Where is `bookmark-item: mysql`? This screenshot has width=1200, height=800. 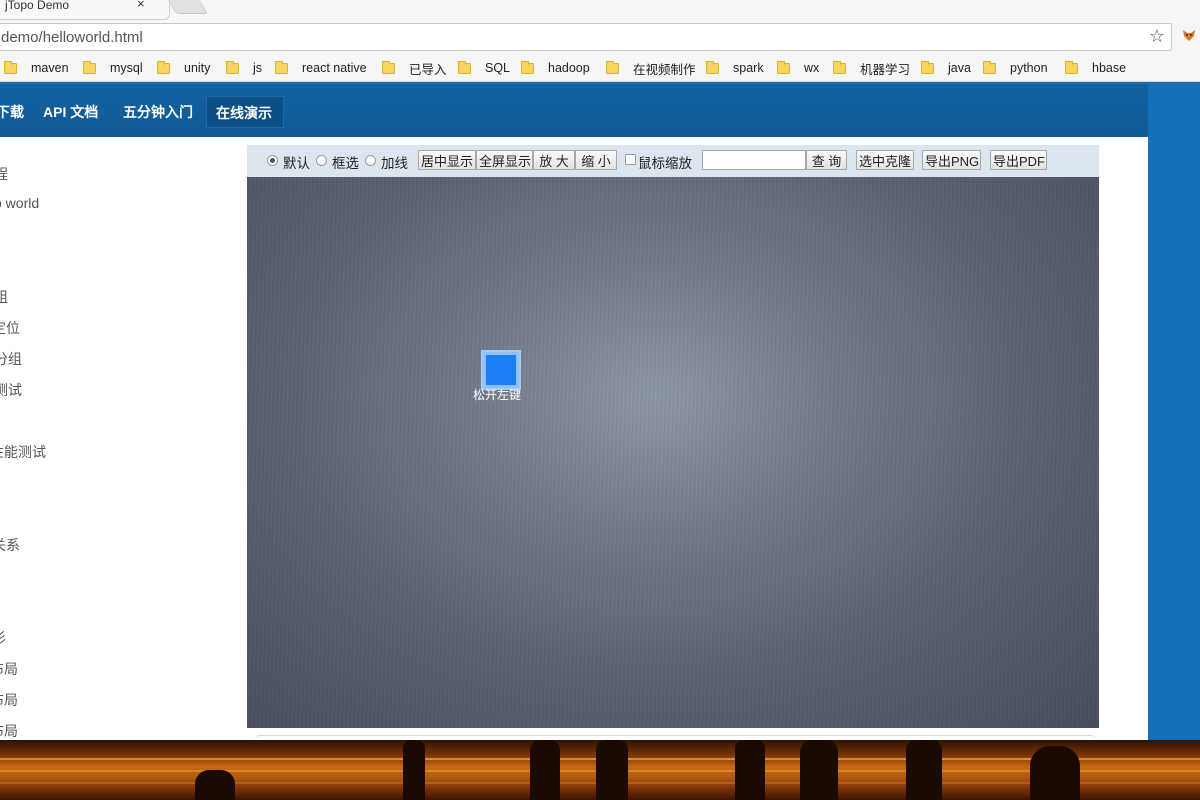
bookmark-item: mysql is located at coordinates (113, 68).